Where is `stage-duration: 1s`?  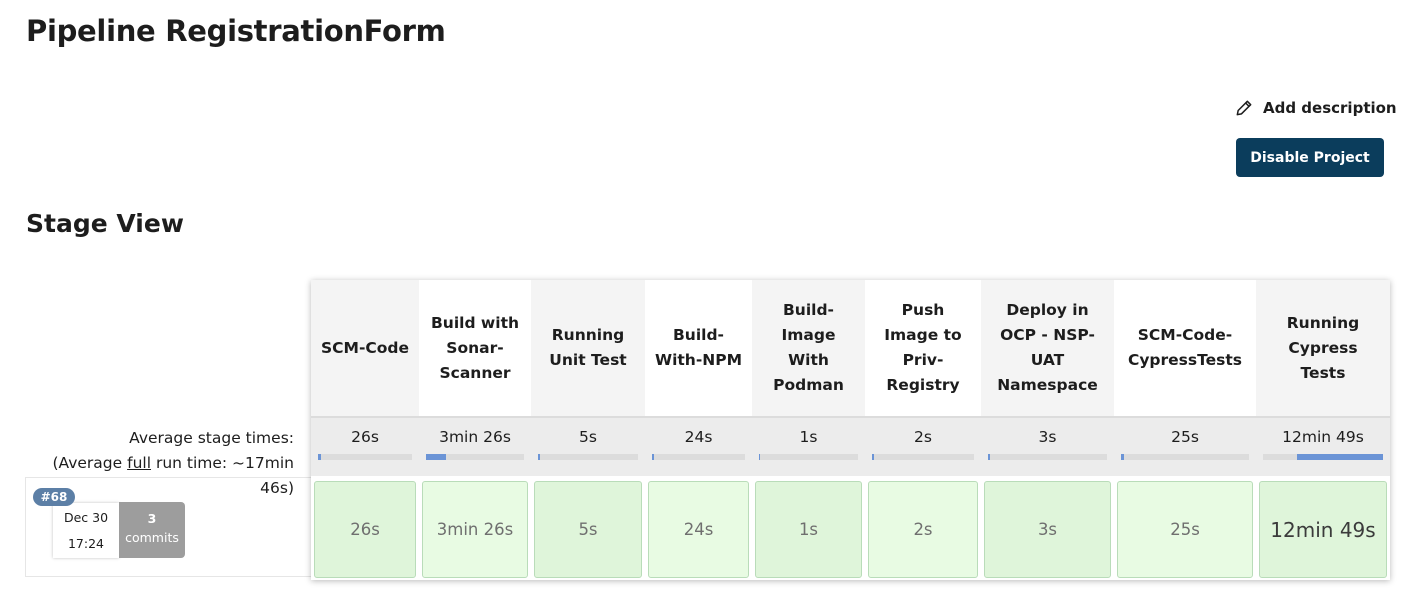
stage-duration: 1s is located at coordinates (808, 529).